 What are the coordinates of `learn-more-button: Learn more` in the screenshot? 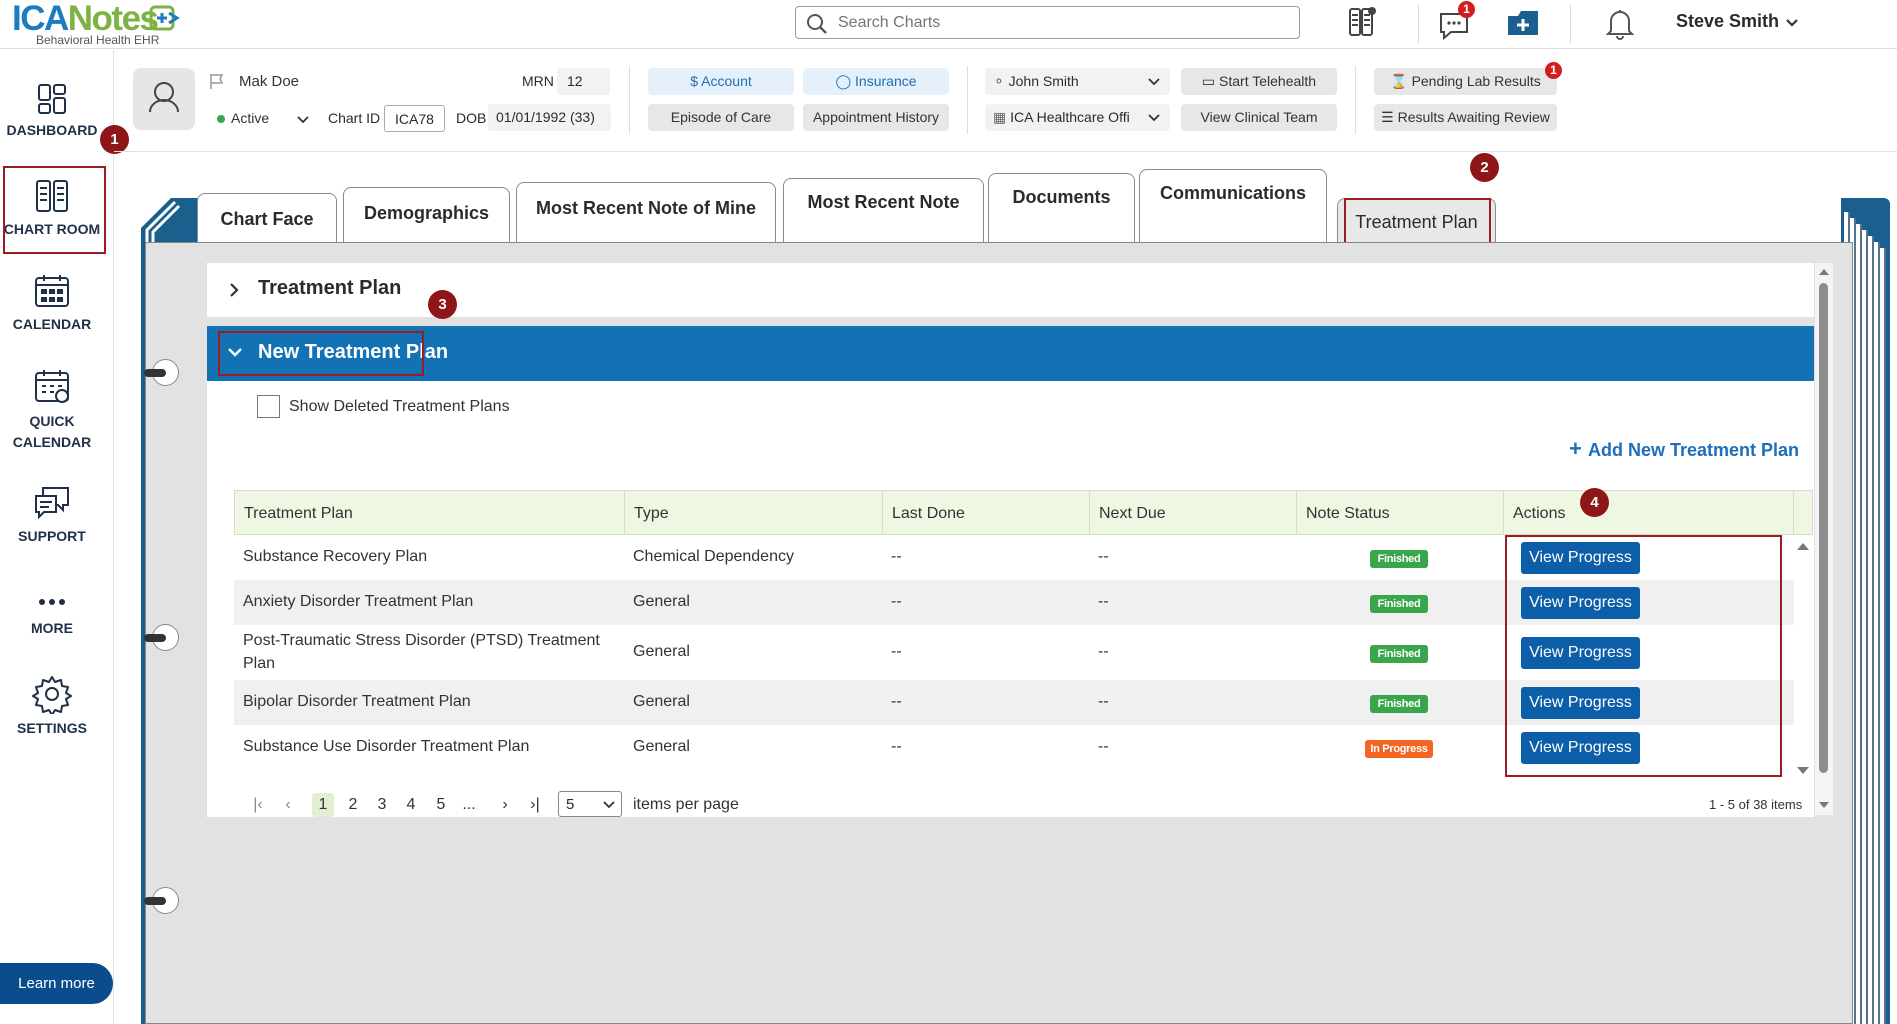 It's located at (56, 983).